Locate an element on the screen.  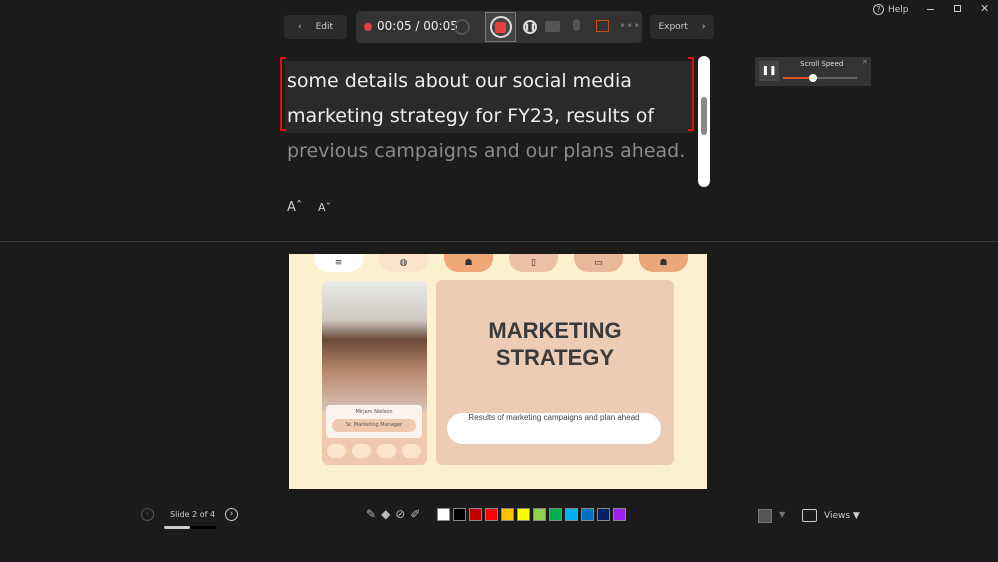
divider is located at coordinates (499, 241).